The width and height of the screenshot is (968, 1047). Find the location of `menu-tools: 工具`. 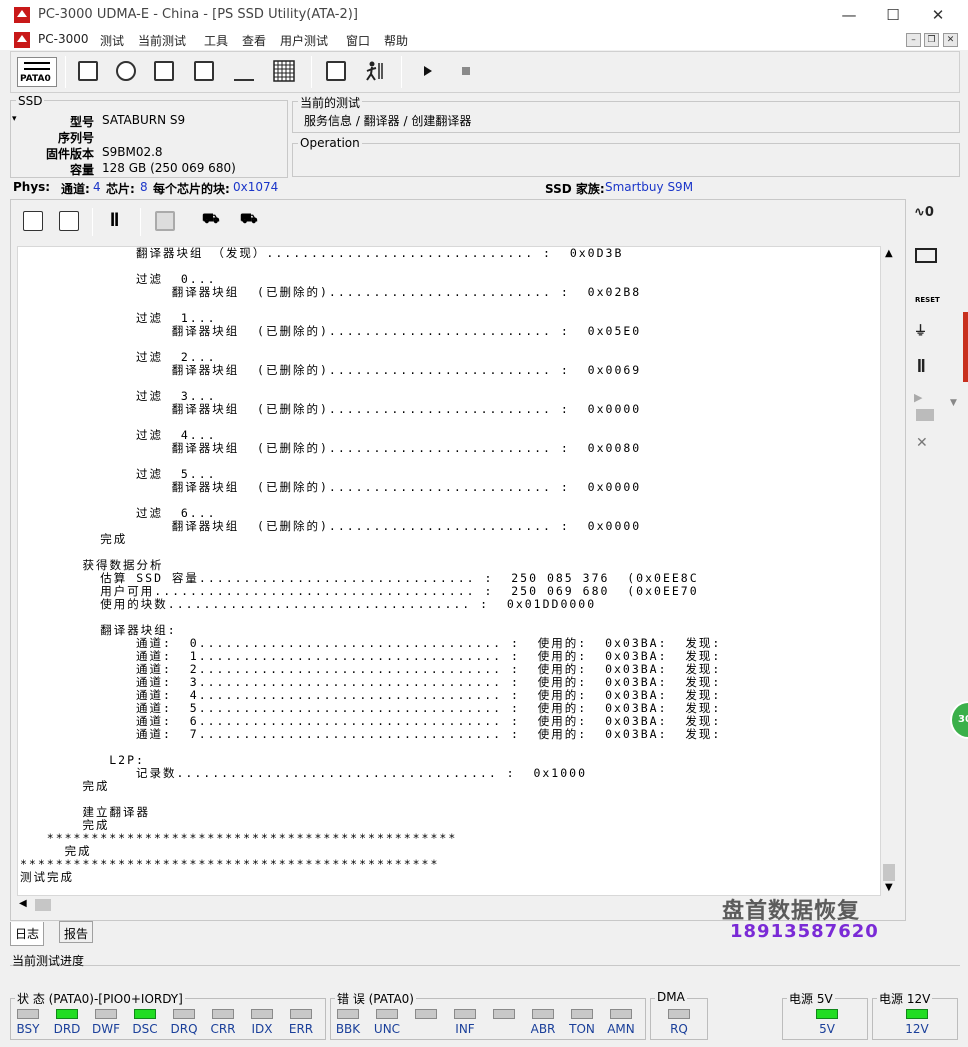

menu-tools: 工具 is located at coordinates (216, 40).